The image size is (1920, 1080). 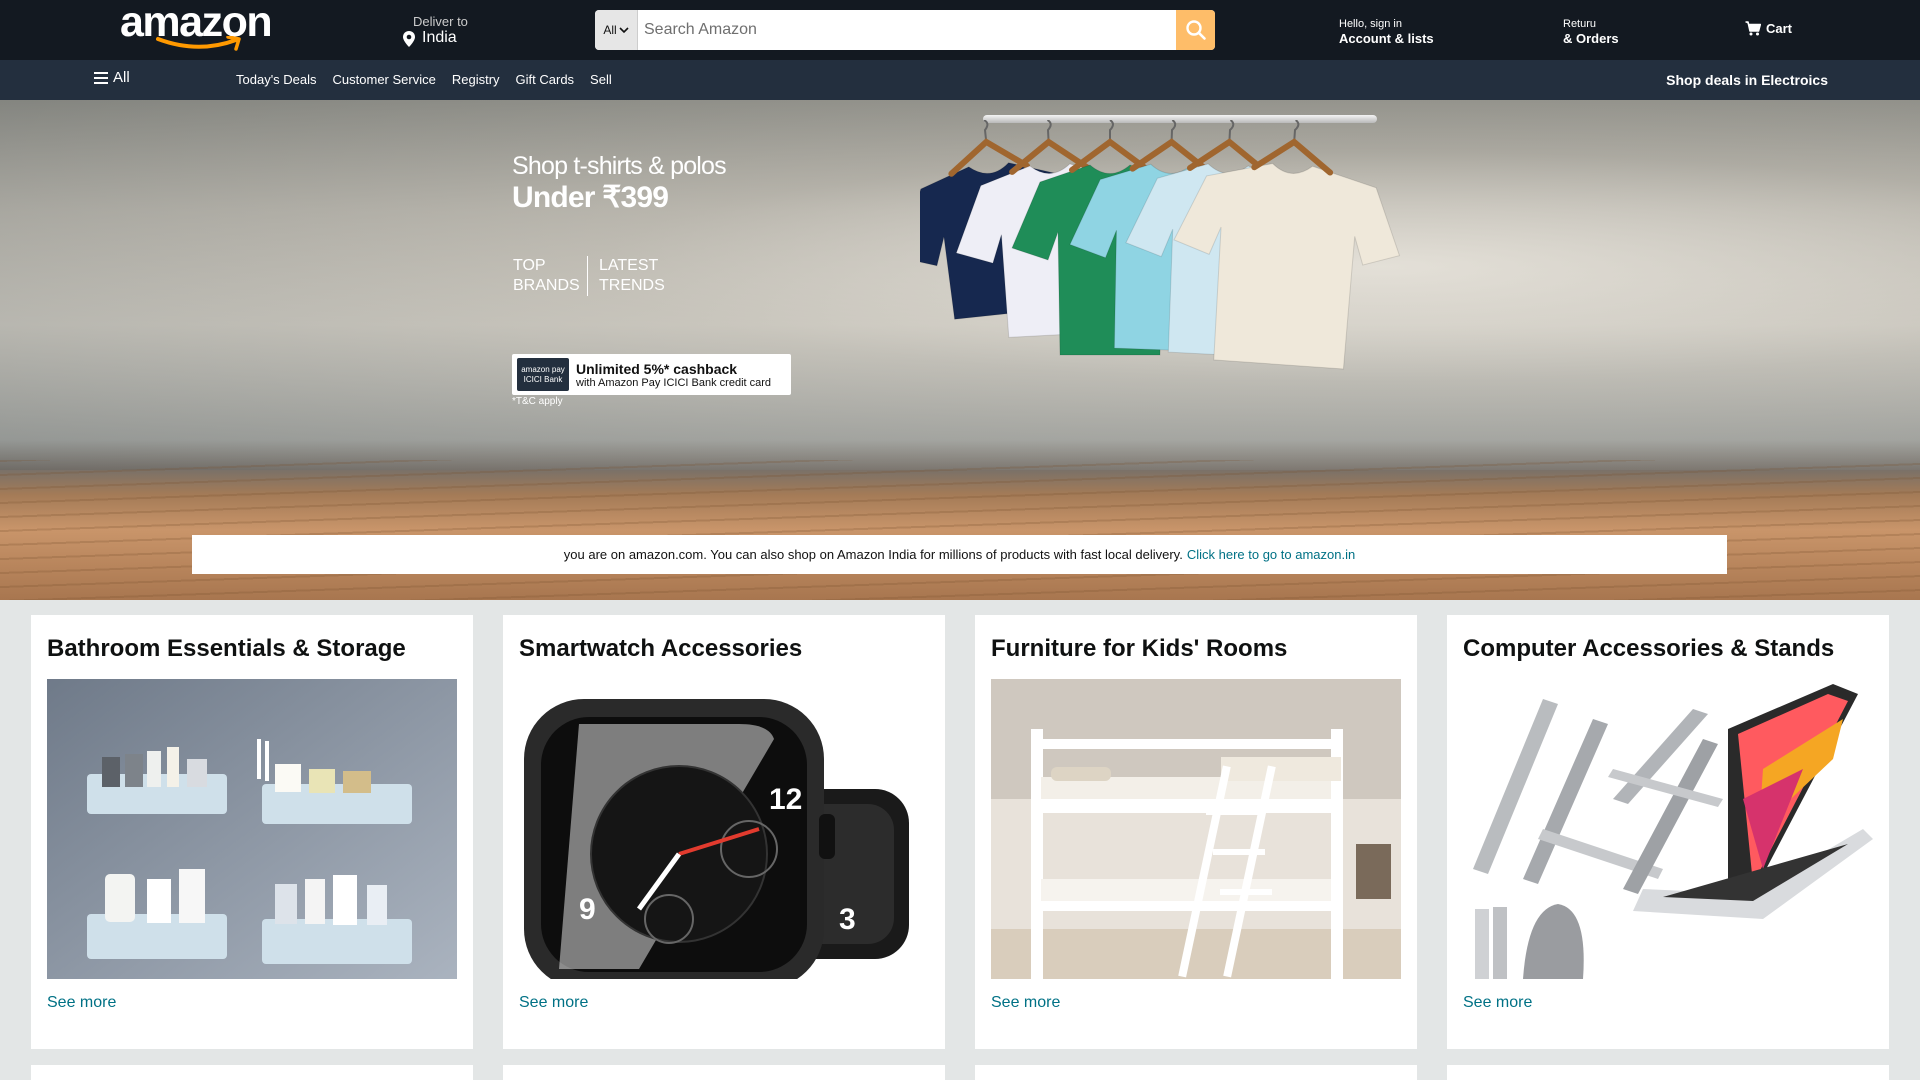 I want to click on returns-orders-button: Returu & Orders, so click(x=1608, y=32).